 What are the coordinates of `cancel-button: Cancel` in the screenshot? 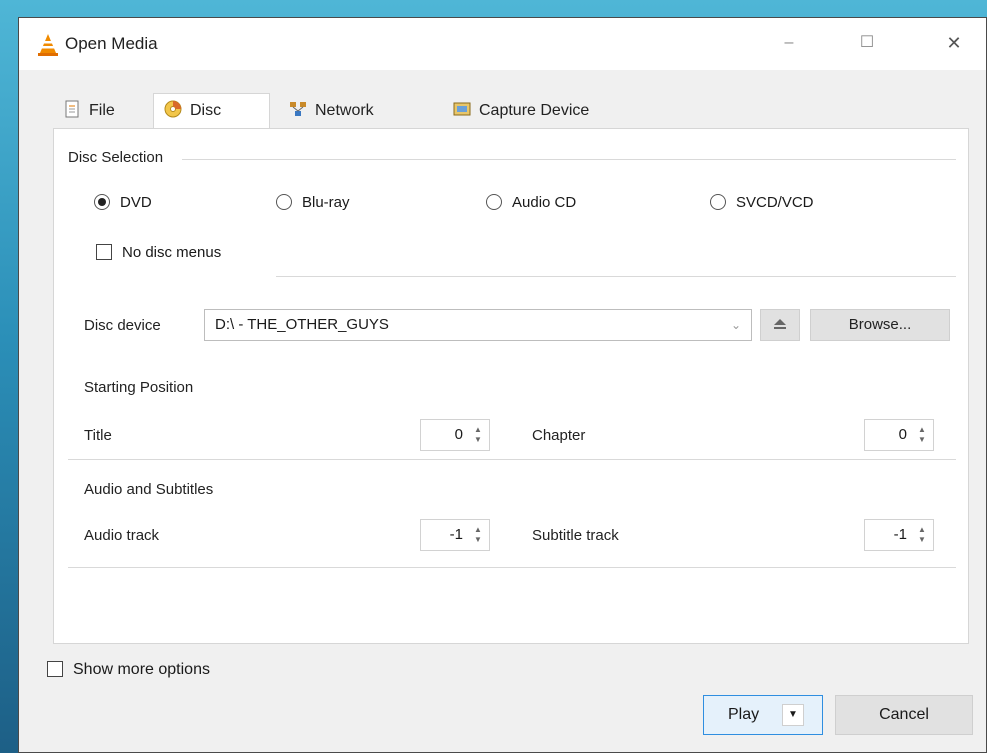 It's located at (904, 715).